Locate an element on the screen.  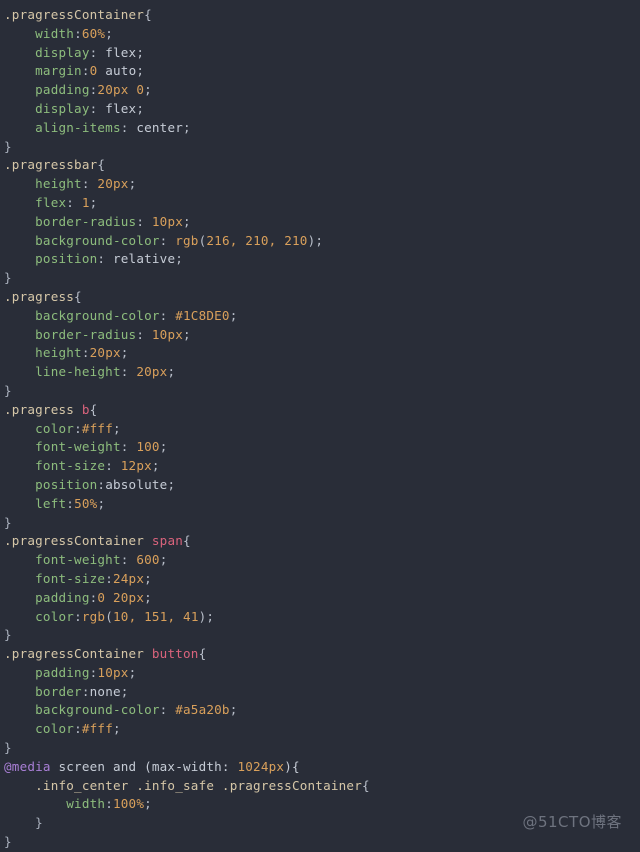
code-token-val: flex is located at coordinates (121, 52).